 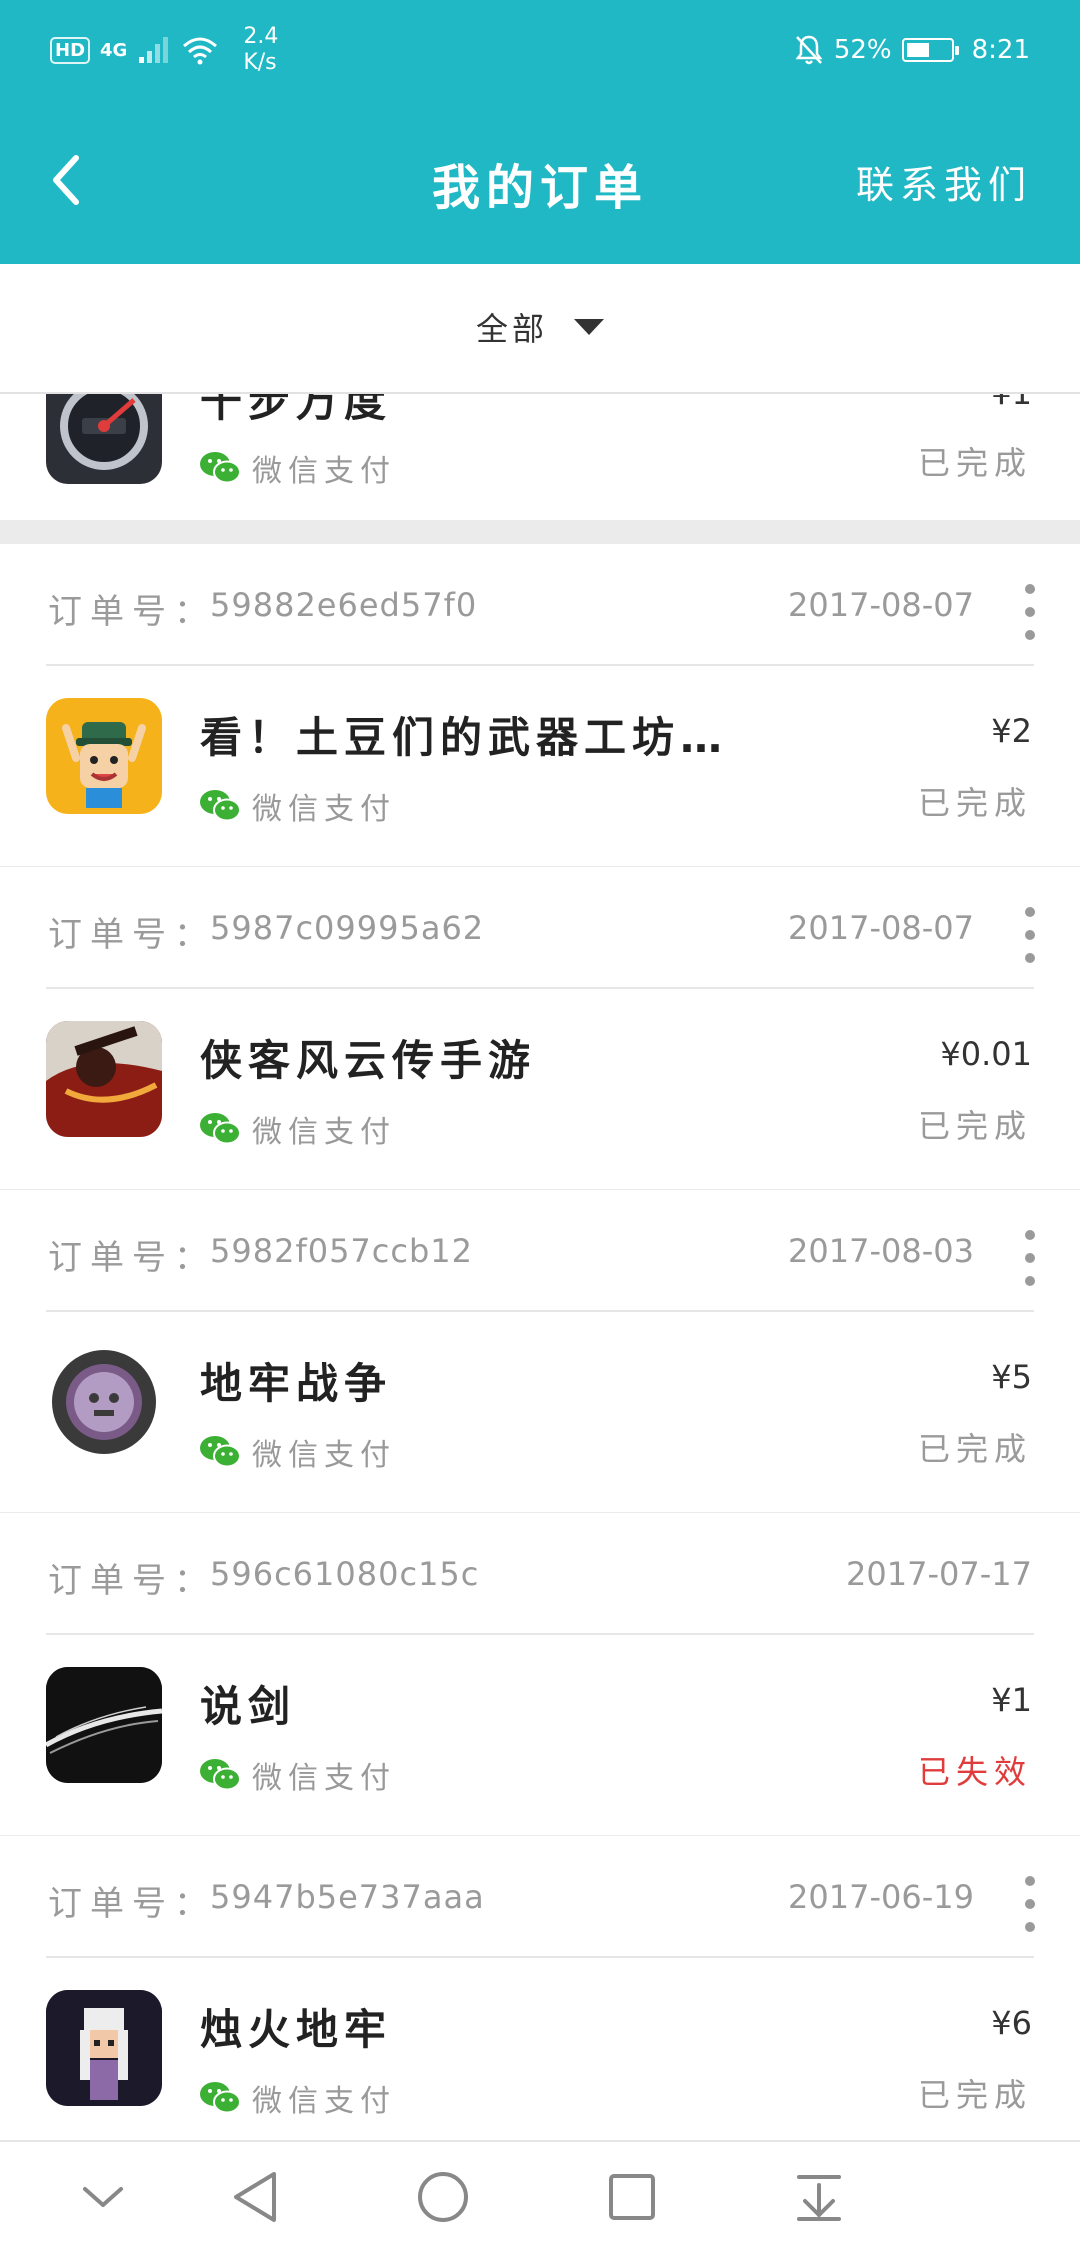 What do you see at coordinates (930, 50) in the screenshot?
I see `battery-icon` at bounding box center [930, 50].